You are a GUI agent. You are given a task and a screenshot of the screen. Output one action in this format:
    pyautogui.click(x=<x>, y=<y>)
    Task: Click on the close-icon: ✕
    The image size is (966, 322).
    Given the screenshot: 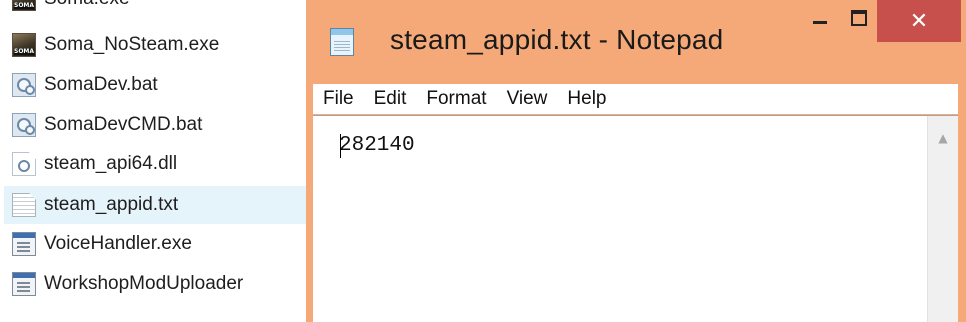 What is the action you would take?
    pyautogui.click(x=919, y=21)
    